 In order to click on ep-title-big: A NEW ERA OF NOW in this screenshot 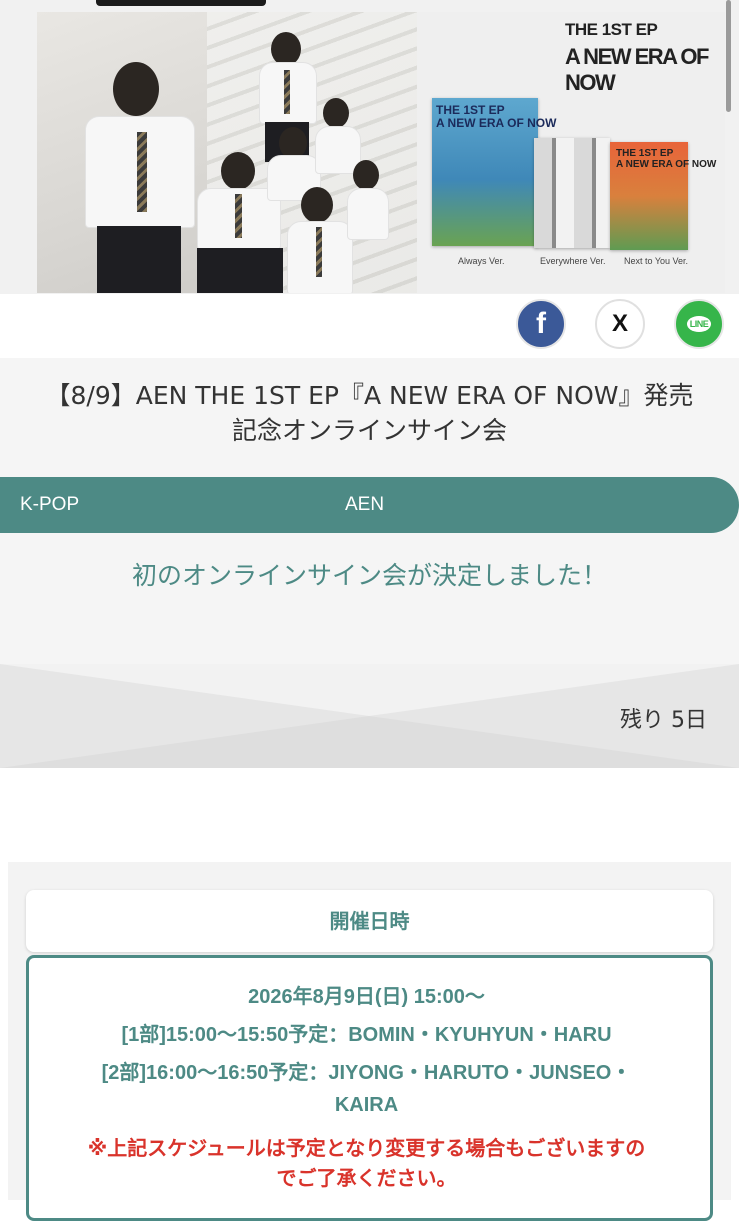, I will do `click(637, 69)`.